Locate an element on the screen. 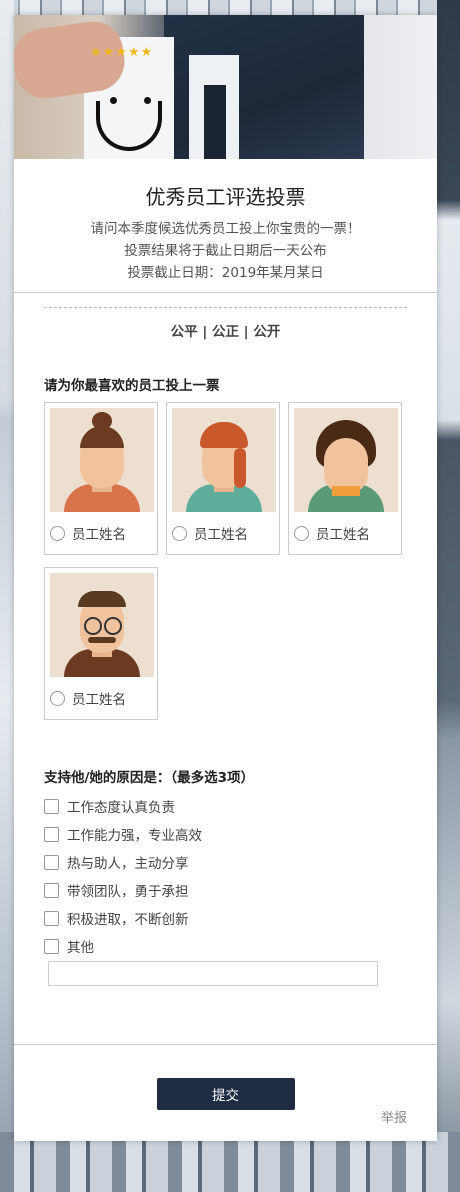 This screenshot has height=1192, width=460. woman-bob-avatar is located at coordinates (346, 460).